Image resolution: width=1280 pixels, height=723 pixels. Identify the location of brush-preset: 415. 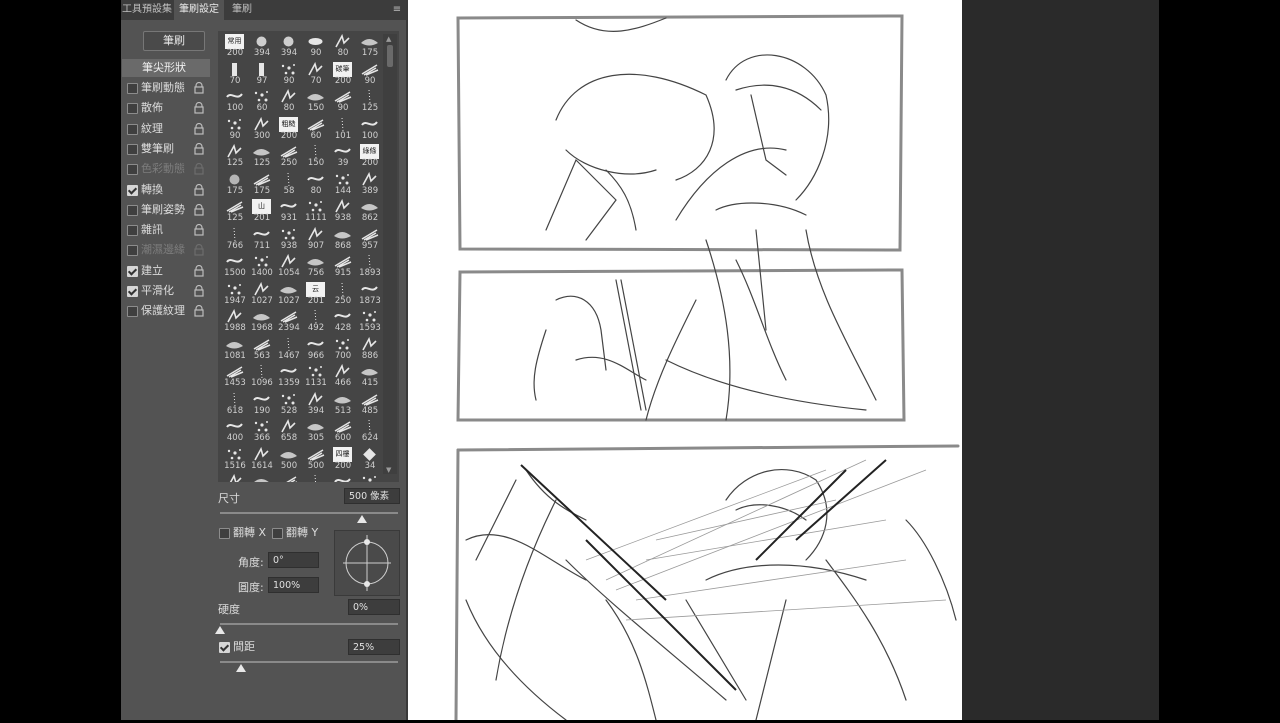
(370, 376).